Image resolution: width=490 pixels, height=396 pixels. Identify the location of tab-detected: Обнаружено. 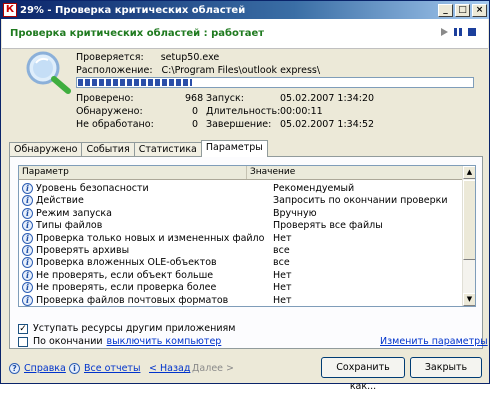
(46, 149).